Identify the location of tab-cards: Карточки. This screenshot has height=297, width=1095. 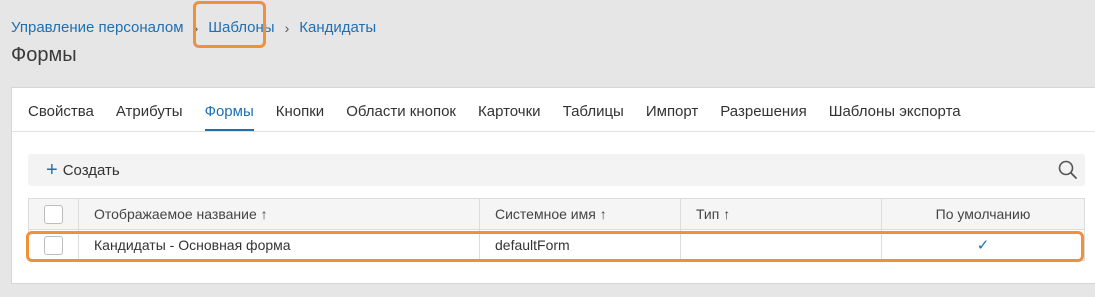
(509, 117).